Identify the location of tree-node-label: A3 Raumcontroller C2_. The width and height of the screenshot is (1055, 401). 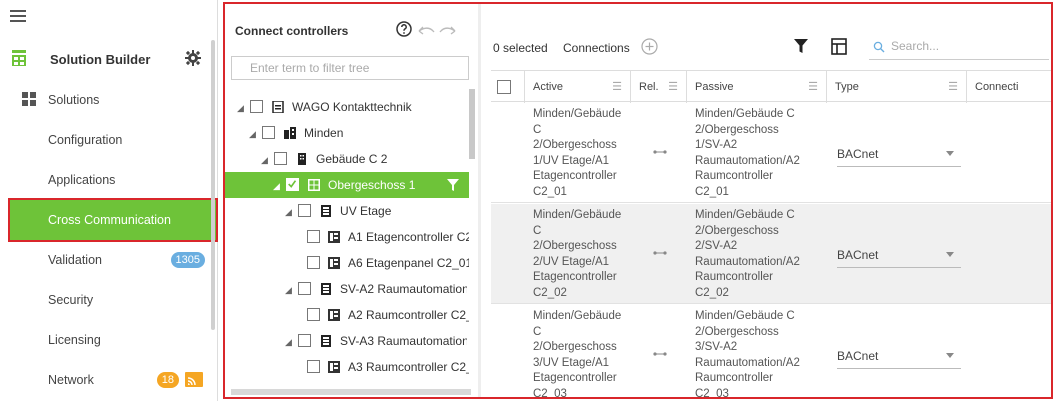
(408, 367).